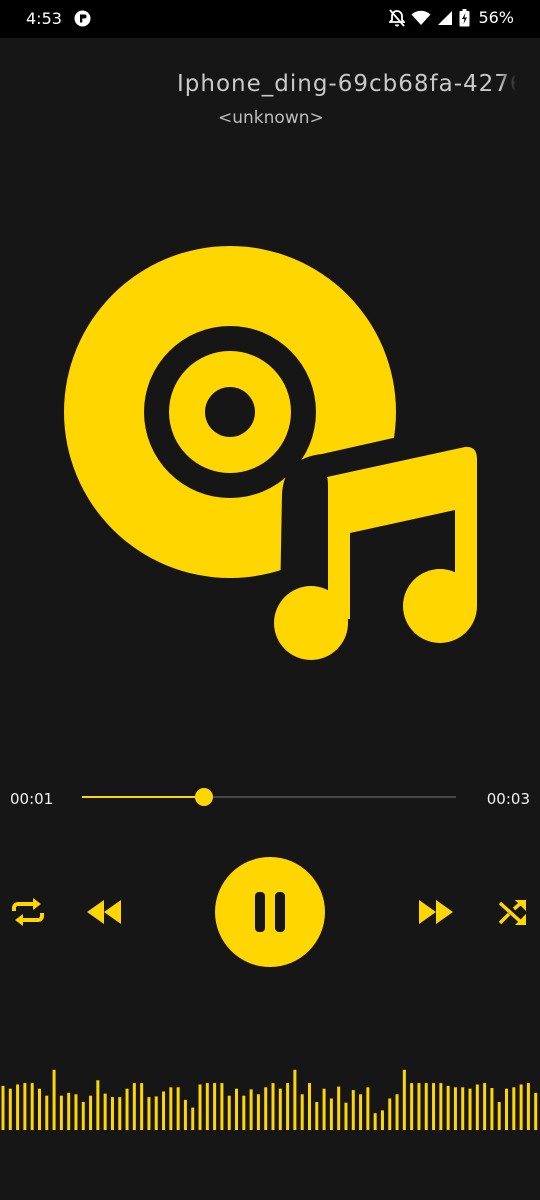 This screenshot has width=540, height=1200. Describe the element at coordinates (520, 86) in the screenshot. I see `title-fade` at that location.